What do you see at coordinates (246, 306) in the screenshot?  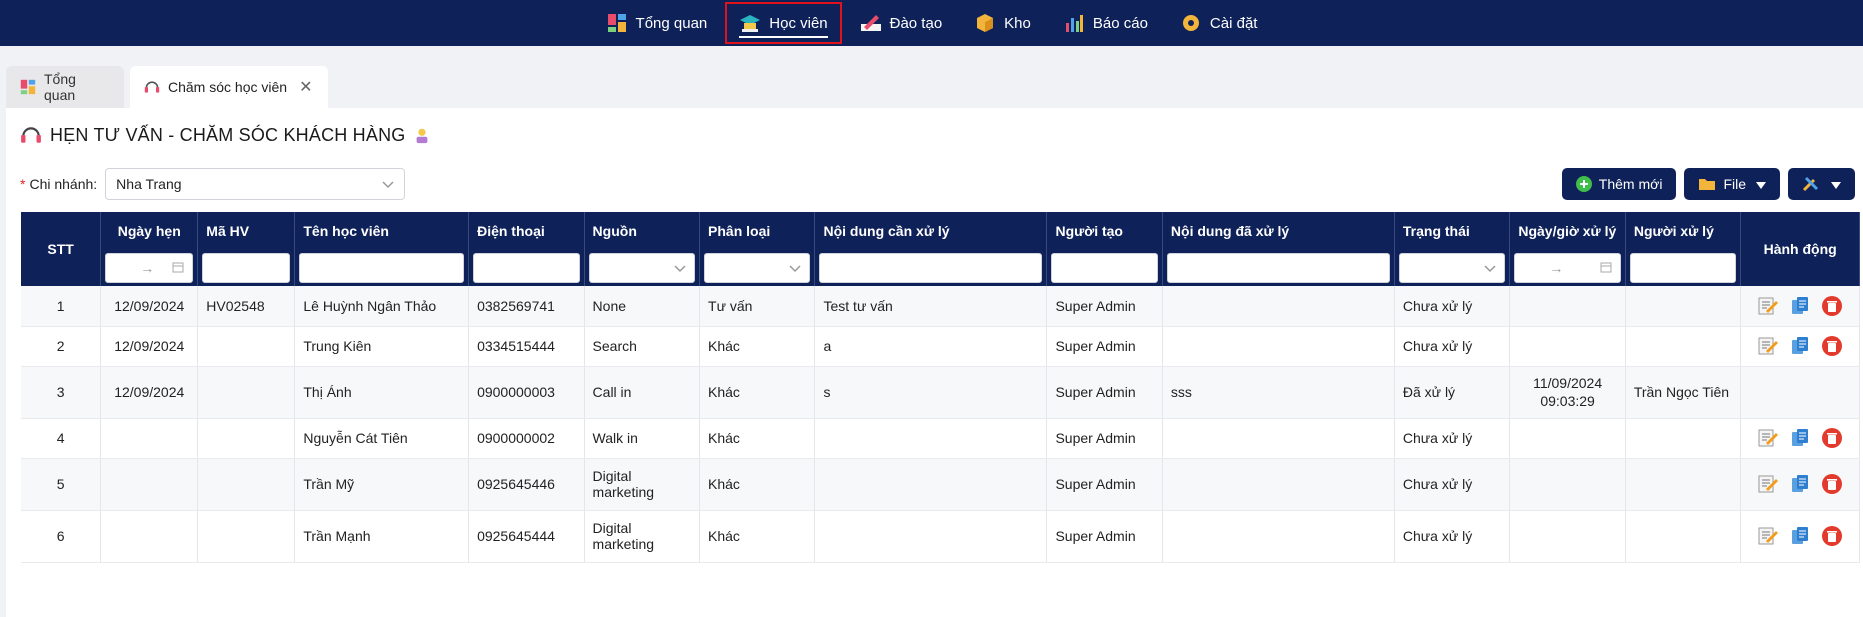 I see `cell-ma-hv: HV02548` at bounding box center [246, 306].